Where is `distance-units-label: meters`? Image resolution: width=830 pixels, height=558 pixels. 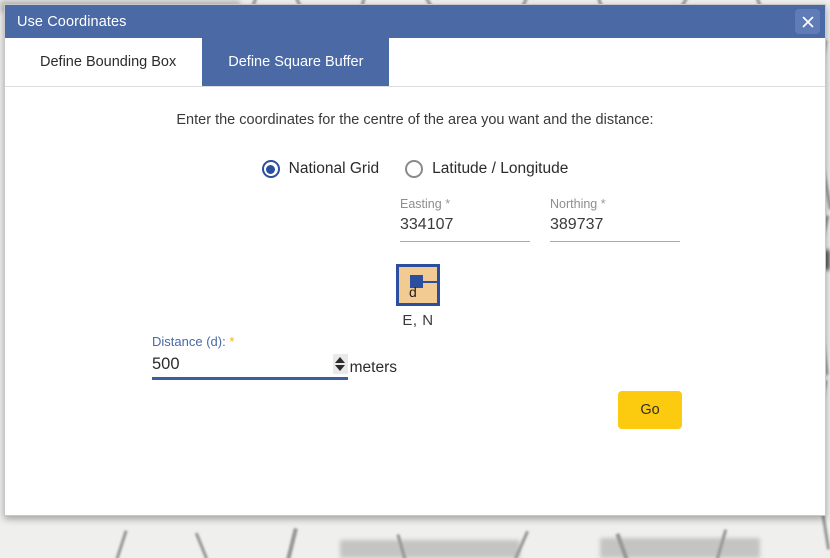
distance-units-label: meters is located at coordinates (373, 367).